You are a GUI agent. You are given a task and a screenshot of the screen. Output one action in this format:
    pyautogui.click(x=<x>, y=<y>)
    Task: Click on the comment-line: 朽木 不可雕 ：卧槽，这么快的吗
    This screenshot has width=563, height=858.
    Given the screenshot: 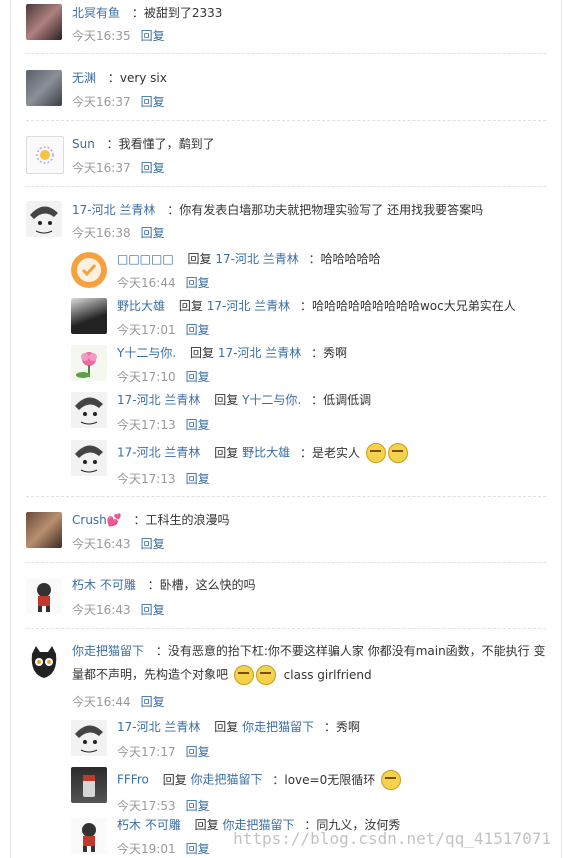 What is the action you would take?
    pyautogui.click(x=164, y=584)
    